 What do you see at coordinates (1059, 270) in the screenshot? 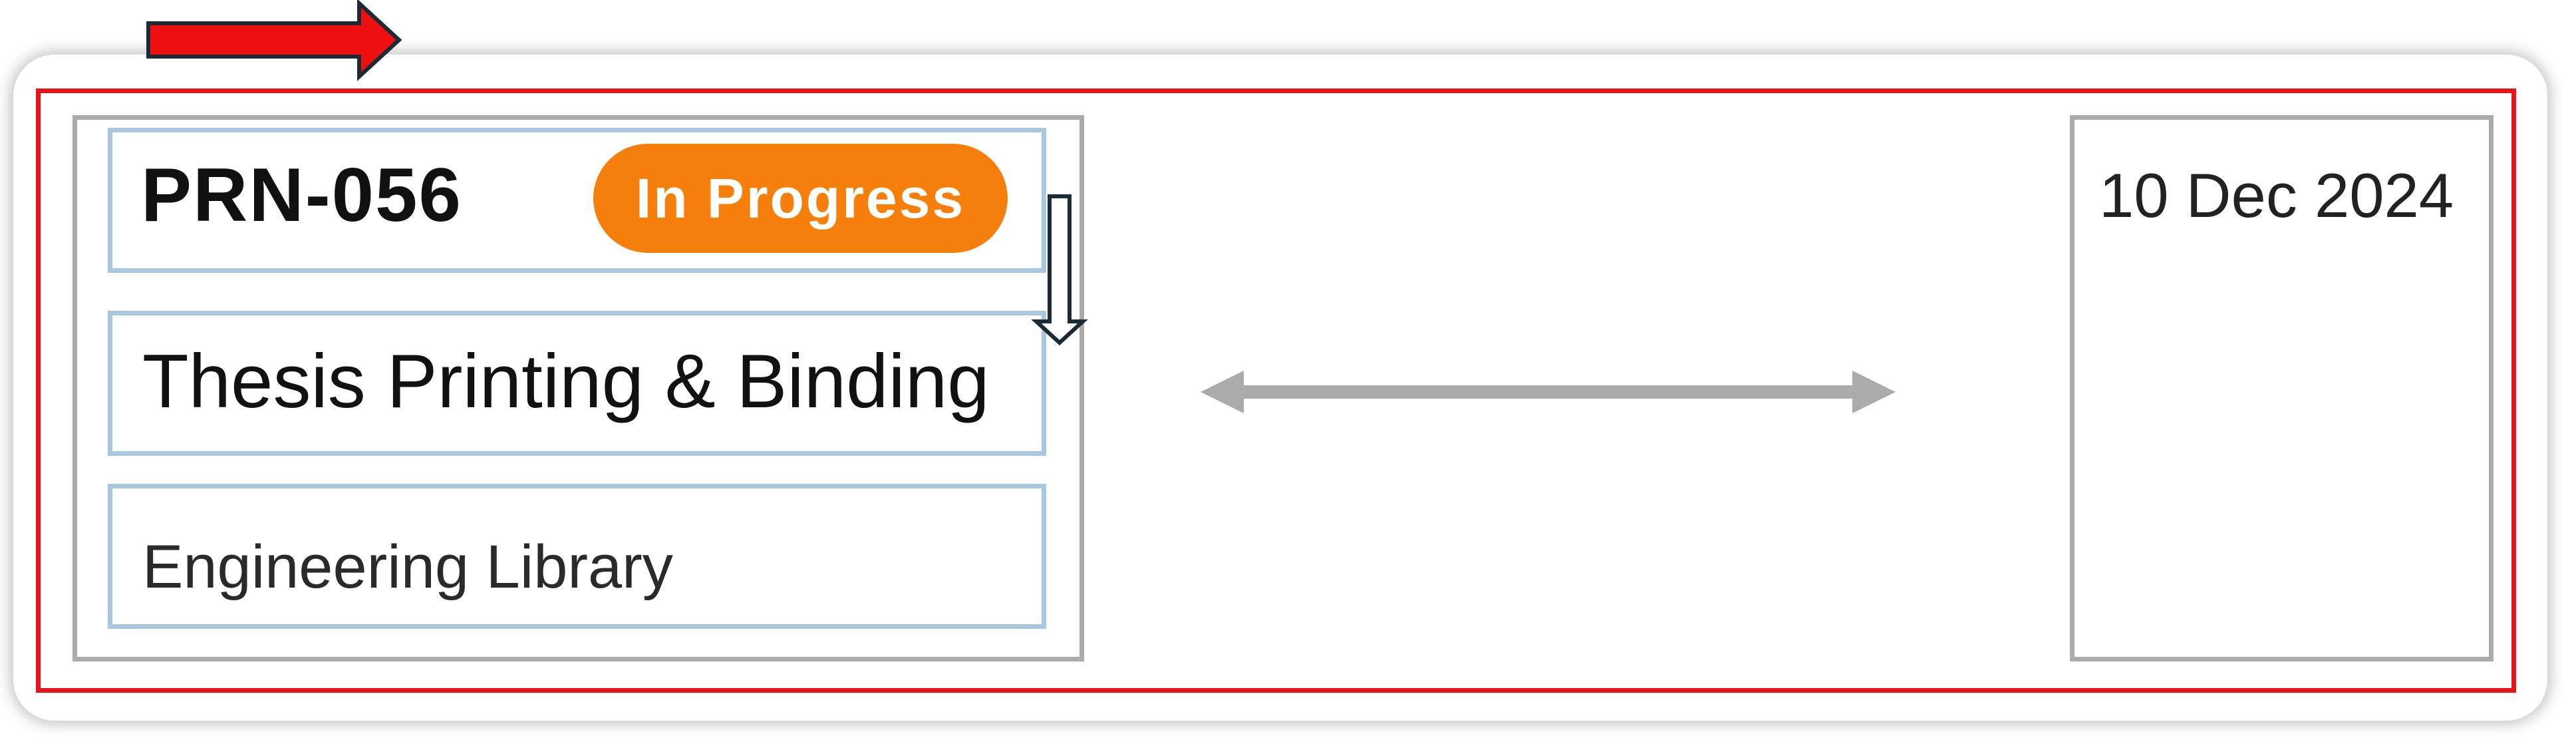
I see `down-arrow-icon` at bounding box center [1059, 270].